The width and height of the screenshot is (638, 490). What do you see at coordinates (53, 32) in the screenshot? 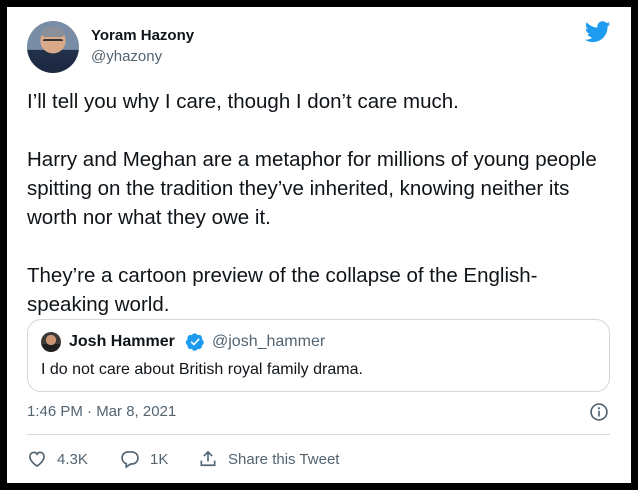
I see `avatar-hair` at bounding box center [53, 32].